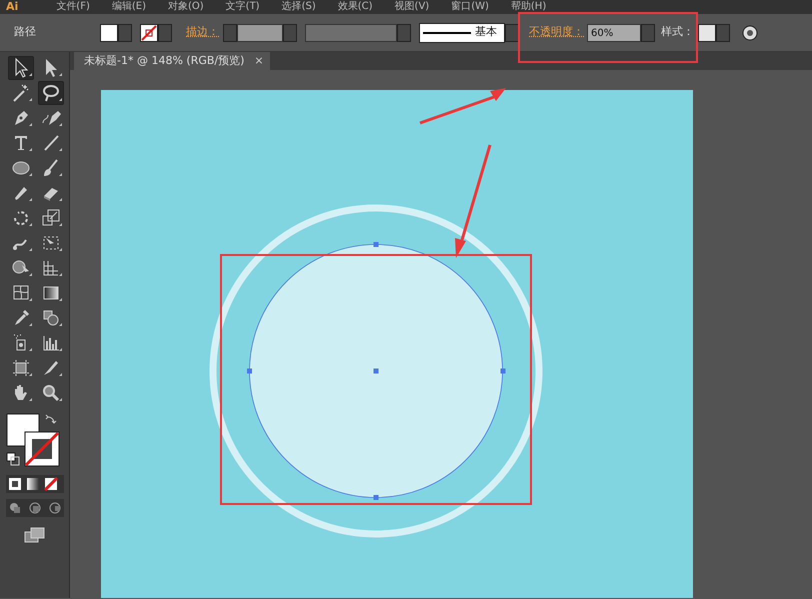  I want to click on lasso-icon, so click(51, 93).